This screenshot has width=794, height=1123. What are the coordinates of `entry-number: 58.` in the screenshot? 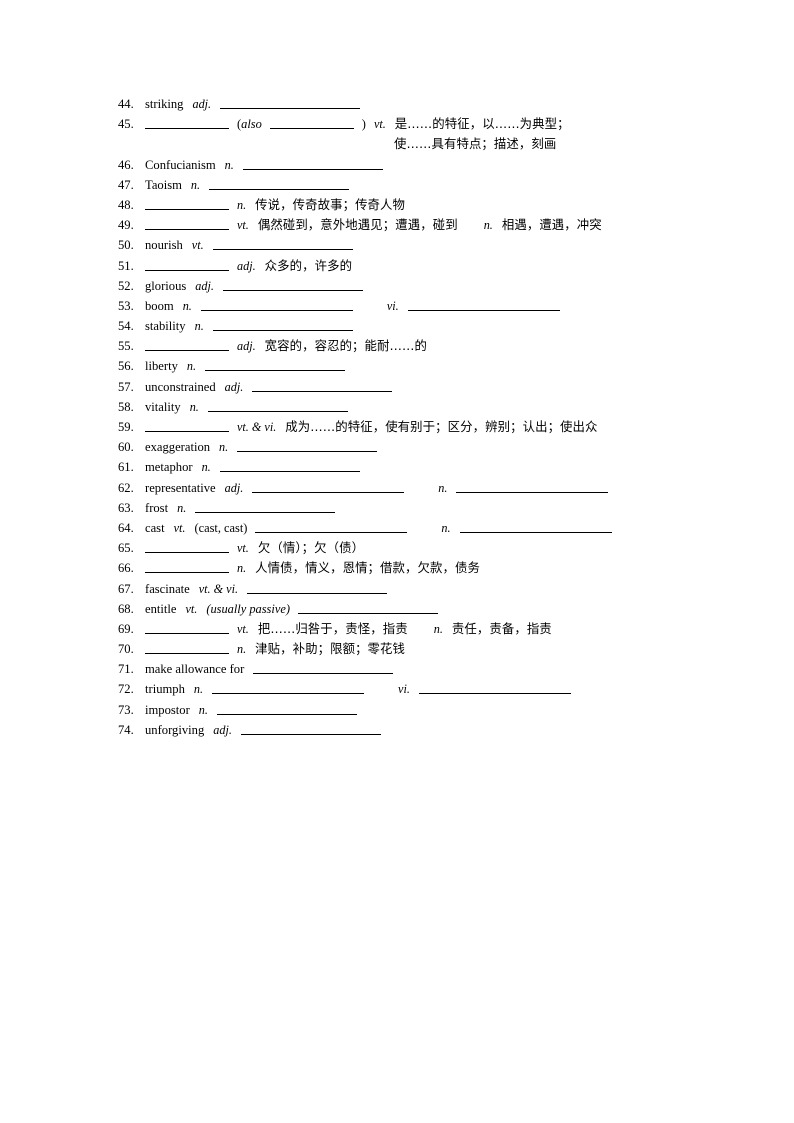 It's located at (126, 406).